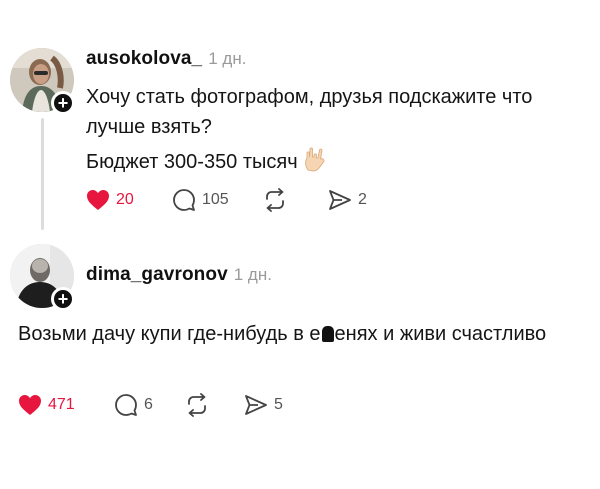  I want to click on censor-blob-icon, so click(327, 334).